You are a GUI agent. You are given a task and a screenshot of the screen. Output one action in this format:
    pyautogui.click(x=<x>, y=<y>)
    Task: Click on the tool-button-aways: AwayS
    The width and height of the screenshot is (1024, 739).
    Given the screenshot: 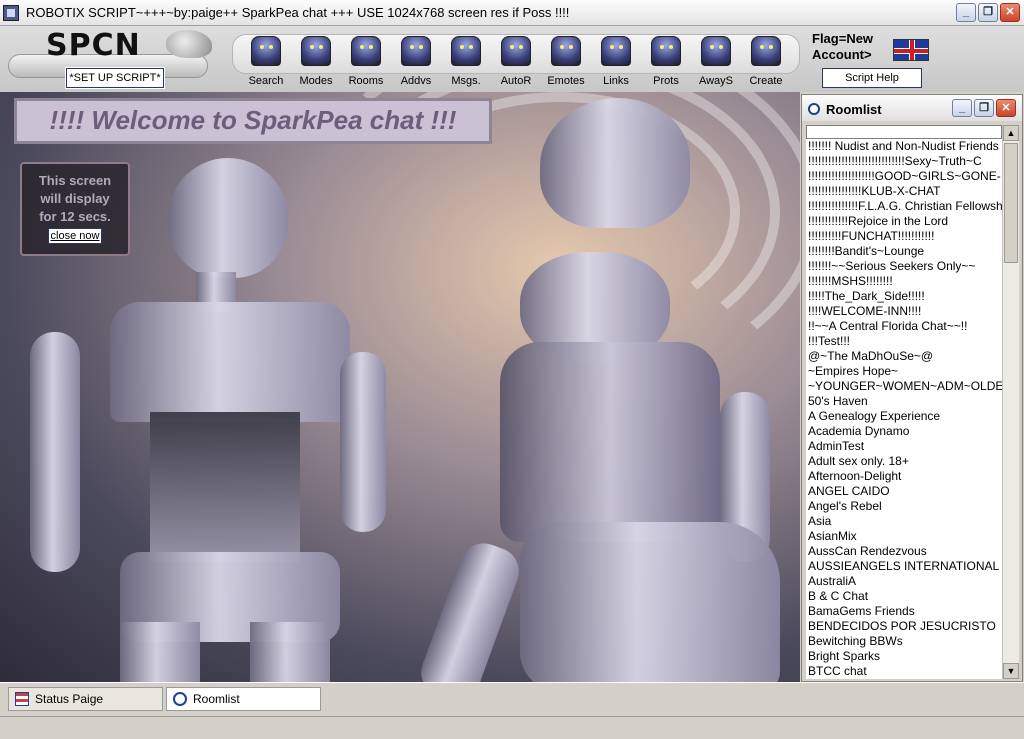 What is the action you would take?
    pyautogui.click(x=716, y=60)
    